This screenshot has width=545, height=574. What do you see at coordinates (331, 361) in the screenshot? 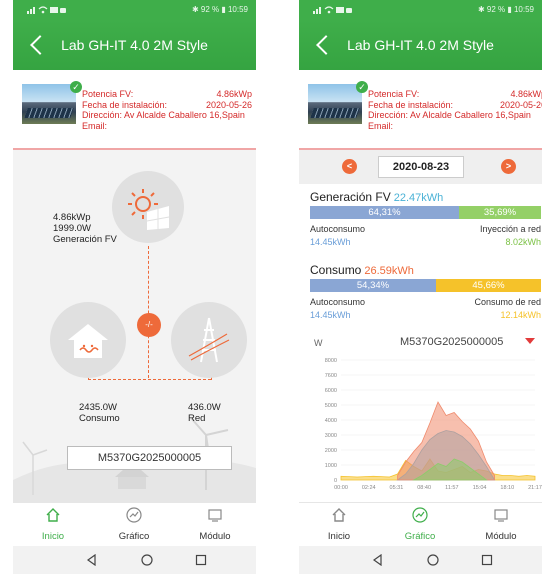
I see `y-tick-label: 8000` at bounding box center [331, 361].